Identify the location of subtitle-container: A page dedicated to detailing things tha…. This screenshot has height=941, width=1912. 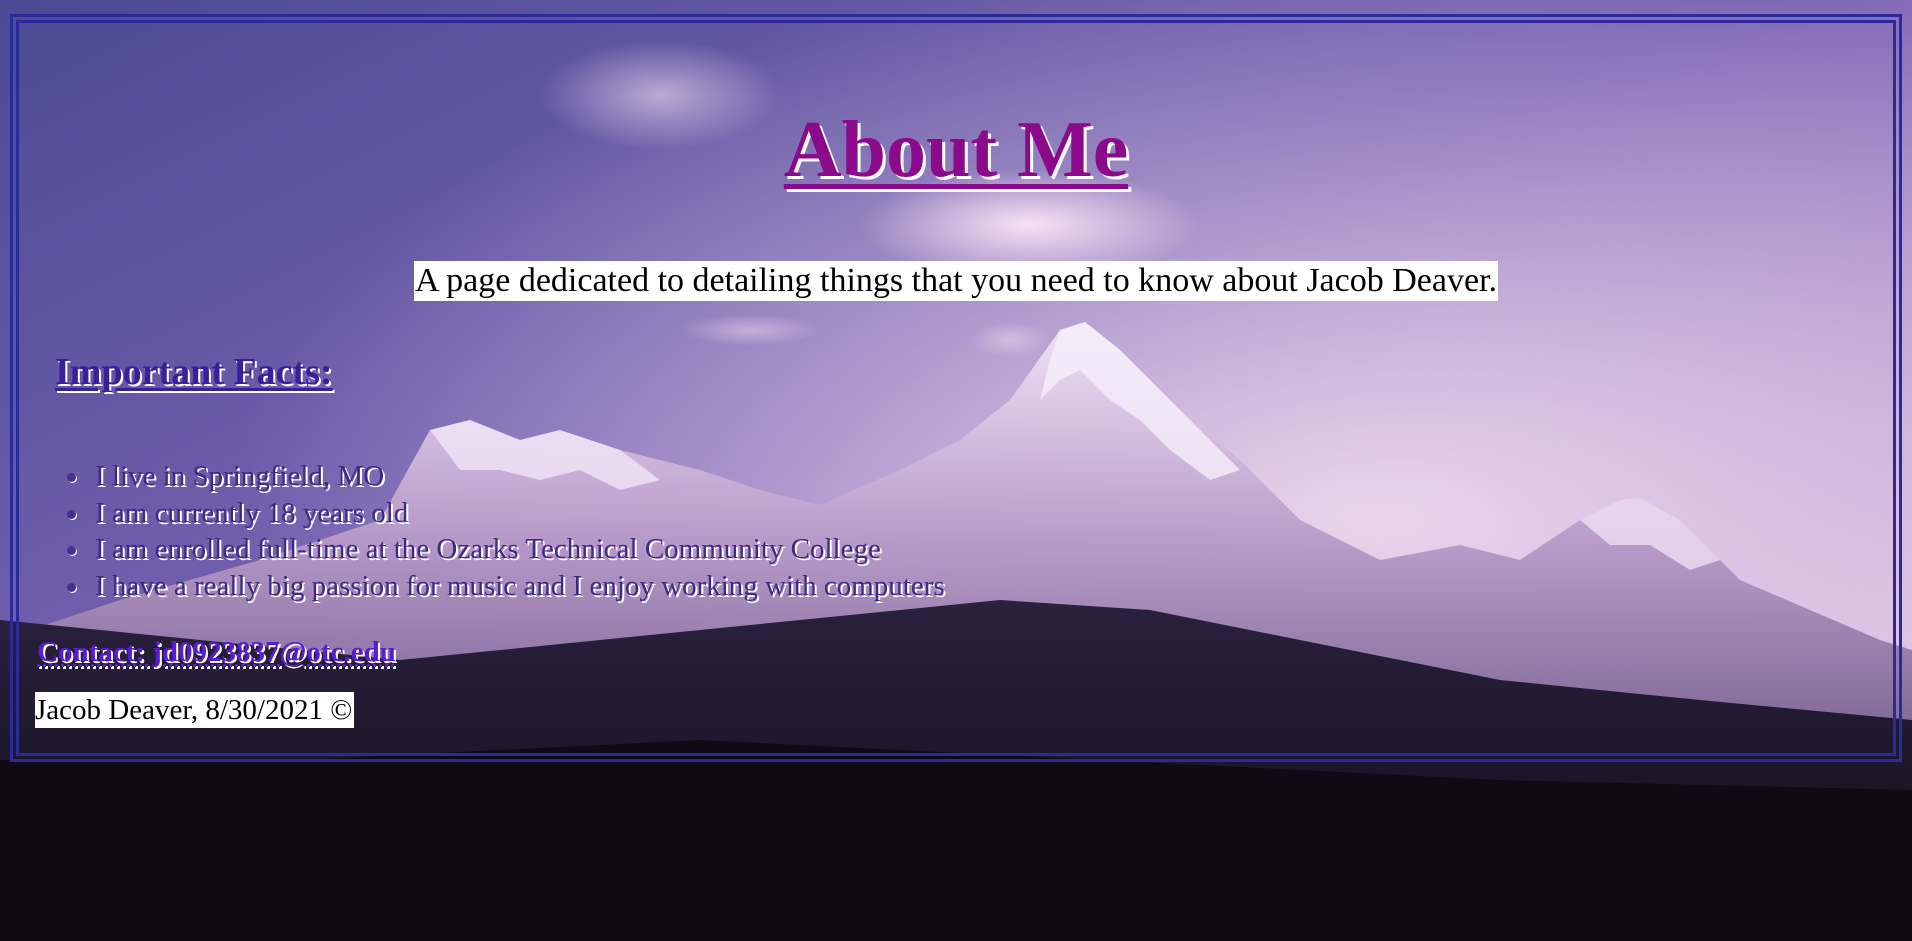
(956, 281).